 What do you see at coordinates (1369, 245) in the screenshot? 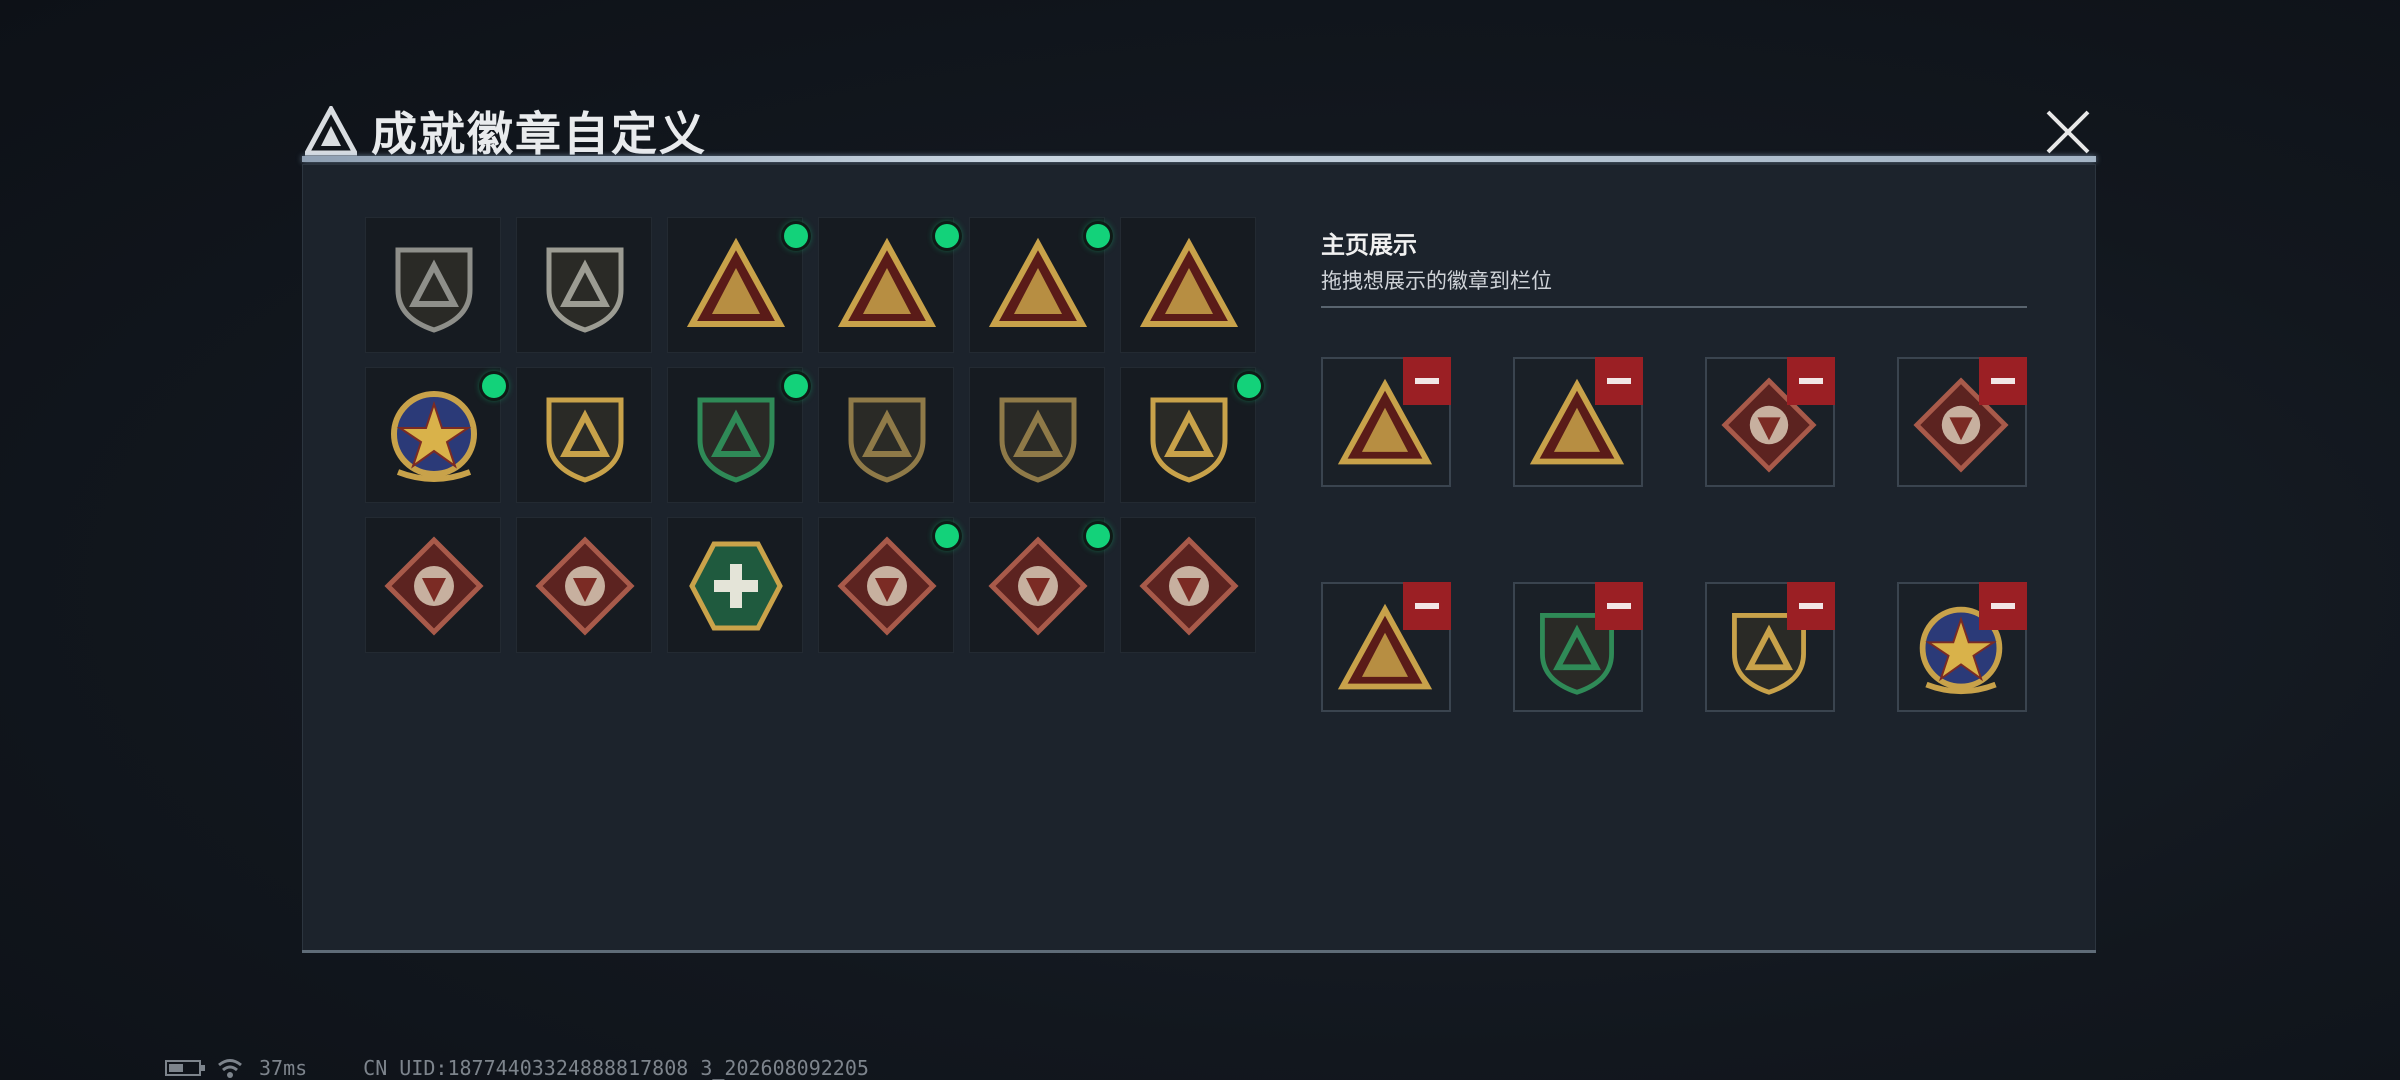
I see `showcase-title: 主页展示` at bounding box center [1369, 245].